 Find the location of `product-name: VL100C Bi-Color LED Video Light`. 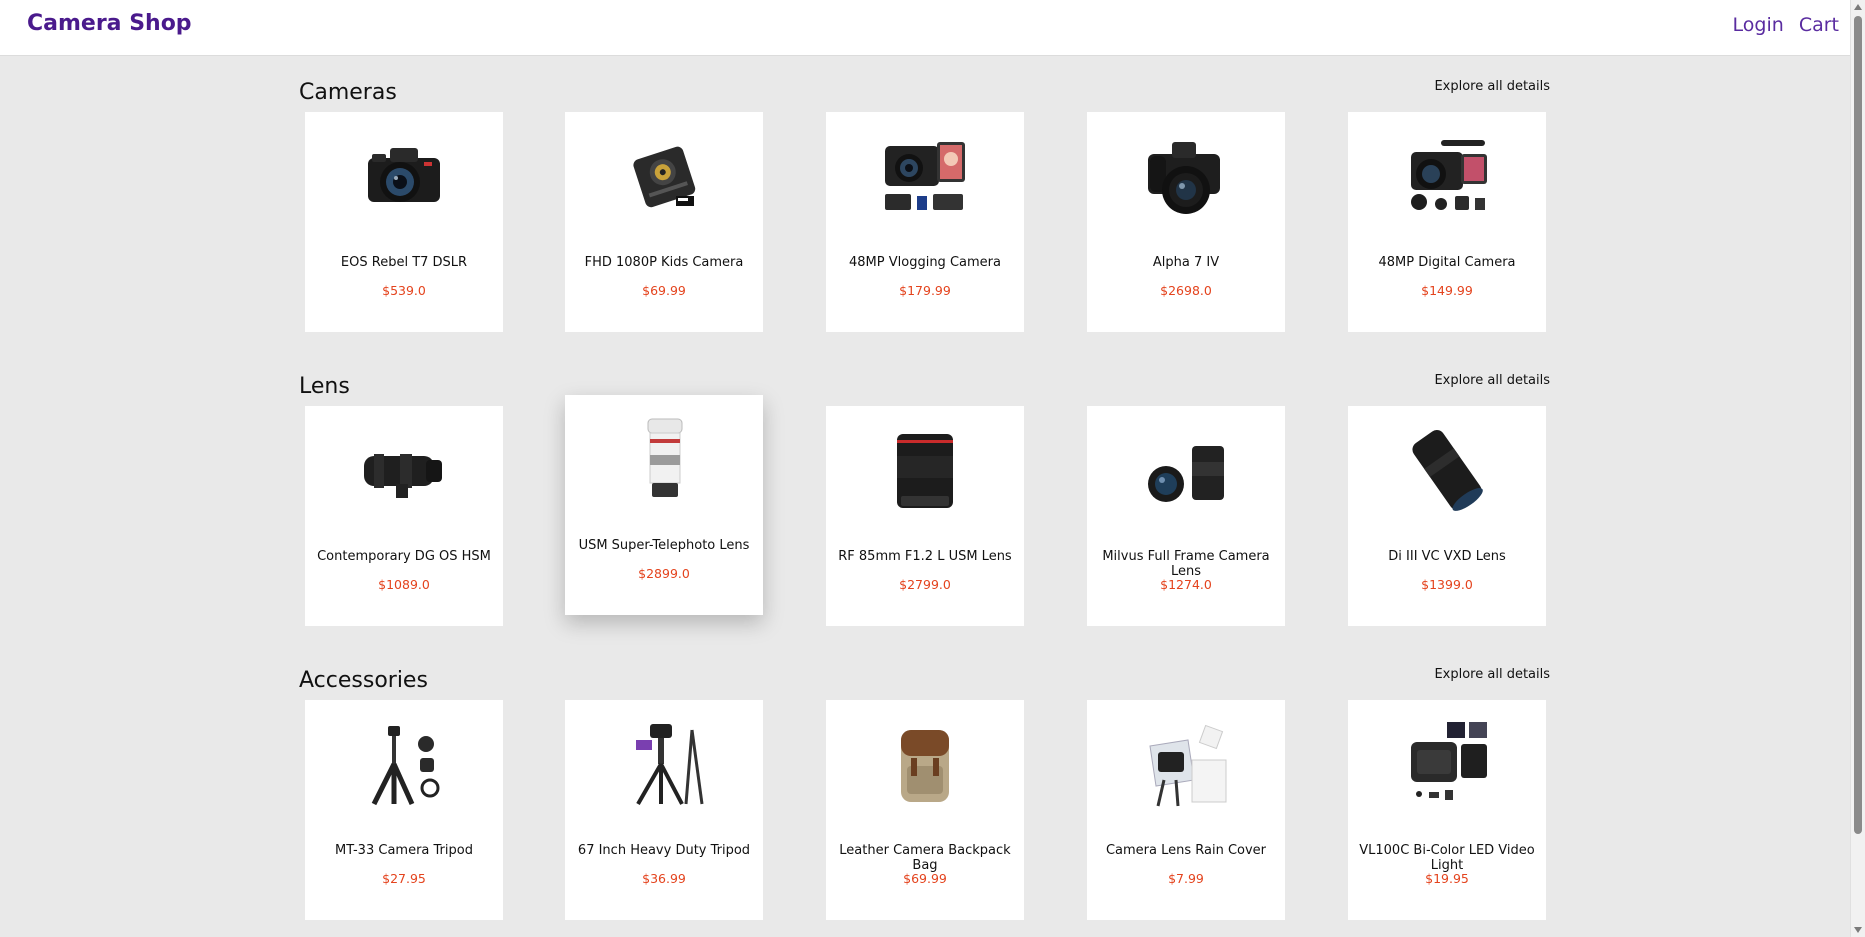

product-name: VL100C Bi-Color LED Video Light is located at coordinates (1447, 858).